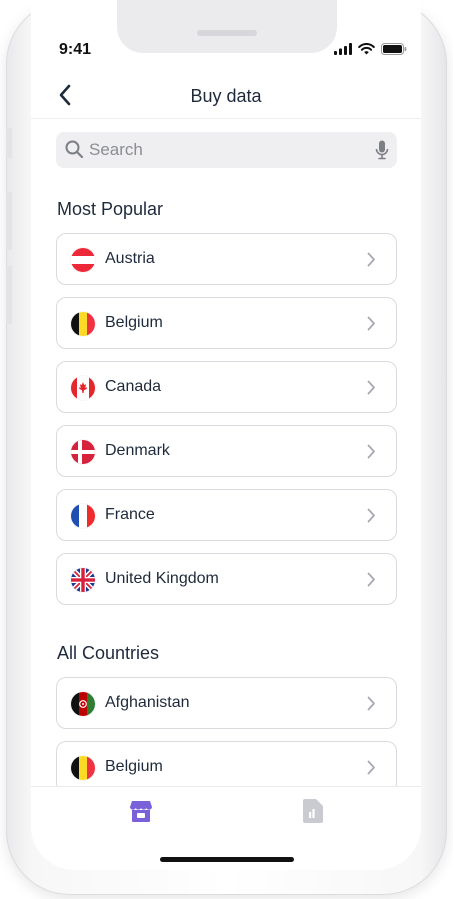 The width and height of the screenshot is (453, 899). What do you see at coordinates (130, 514) in the screenshot?
I see `country-name: France` at bounding box center [130, 514].